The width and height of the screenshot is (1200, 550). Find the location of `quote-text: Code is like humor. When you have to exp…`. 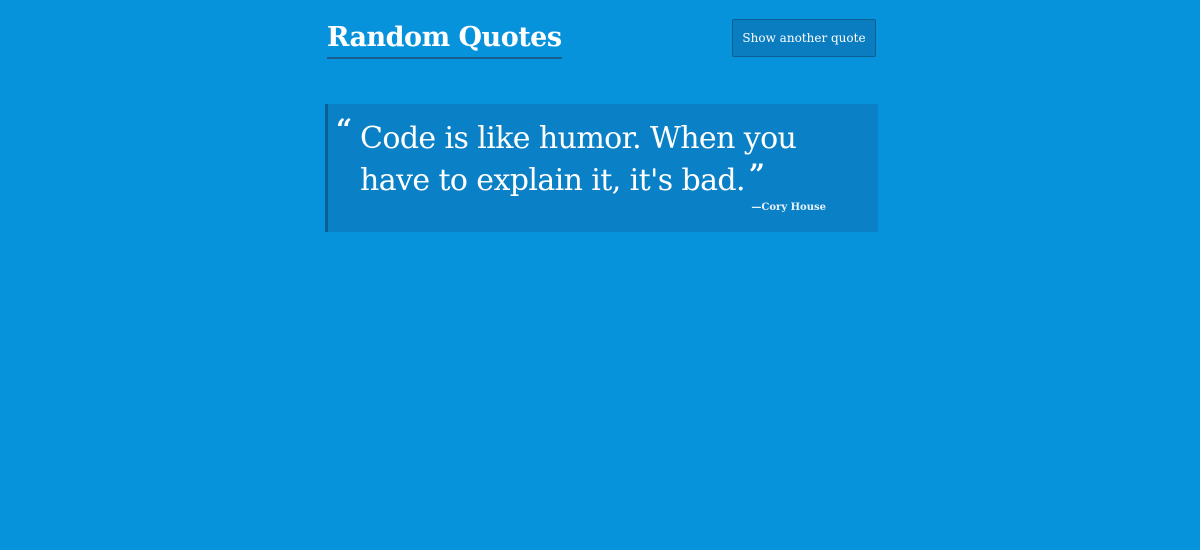

quote-text: Code is like humor. When you have to exp… is located at coordinates (578, 159).